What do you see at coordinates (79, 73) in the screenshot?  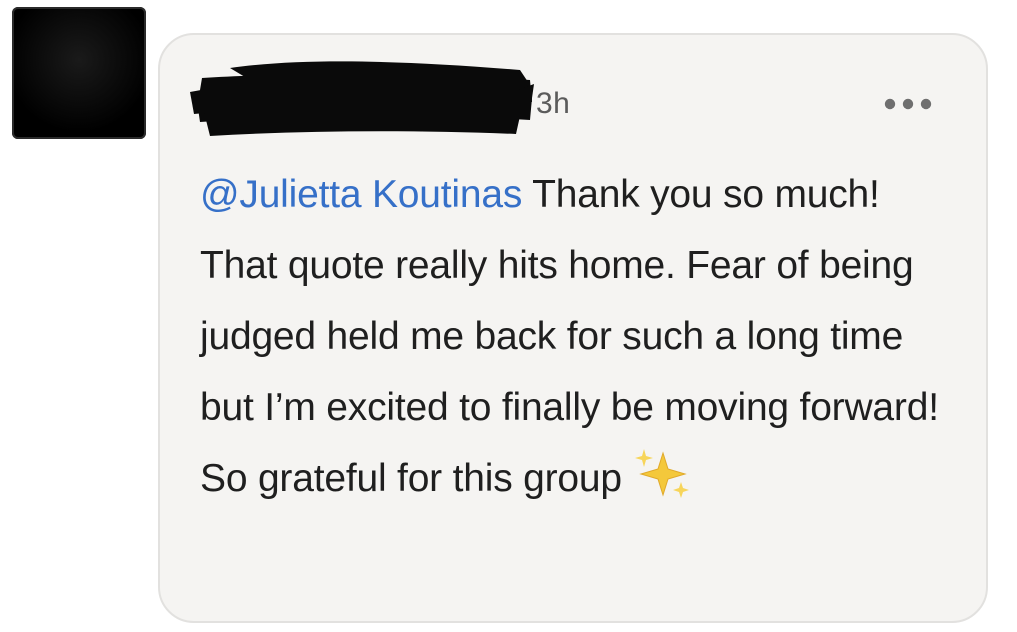 I see `avatar` at bounding box center [79, 73].